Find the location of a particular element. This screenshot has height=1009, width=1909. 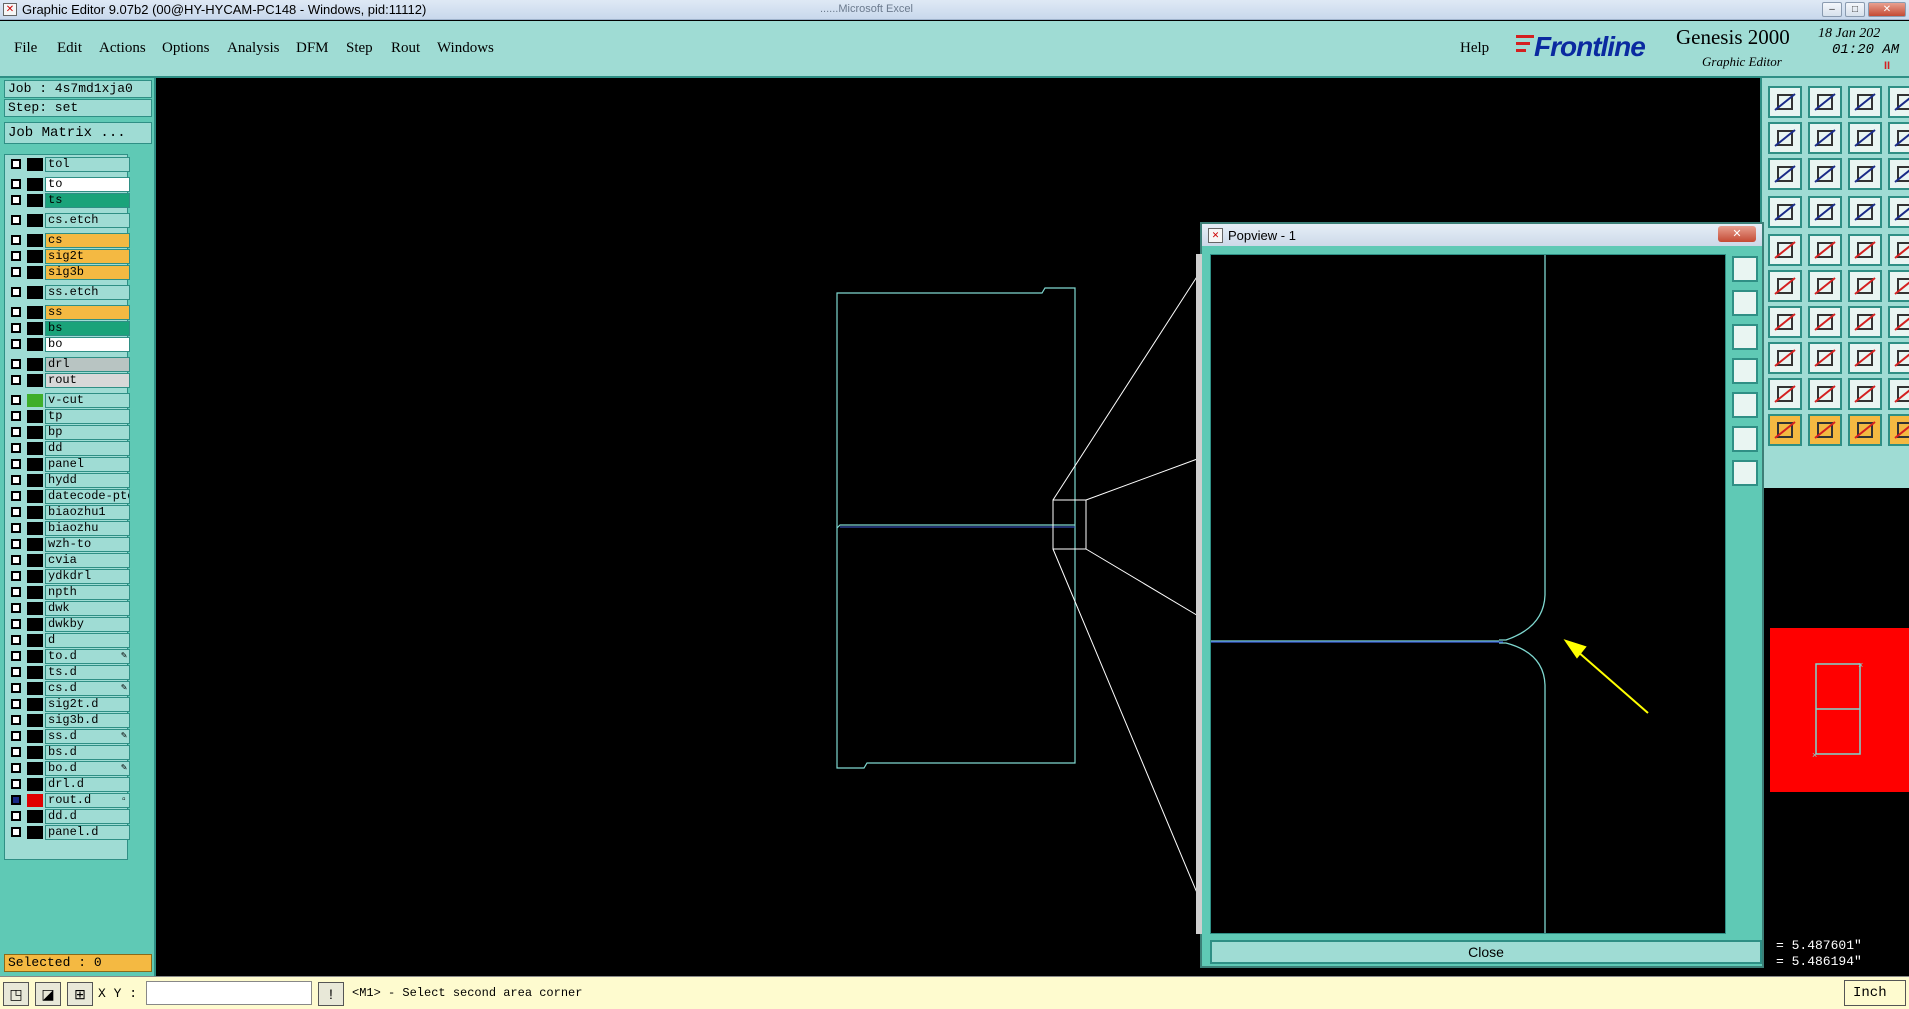

overview-map: × × is located at coordinates (1839, 710).